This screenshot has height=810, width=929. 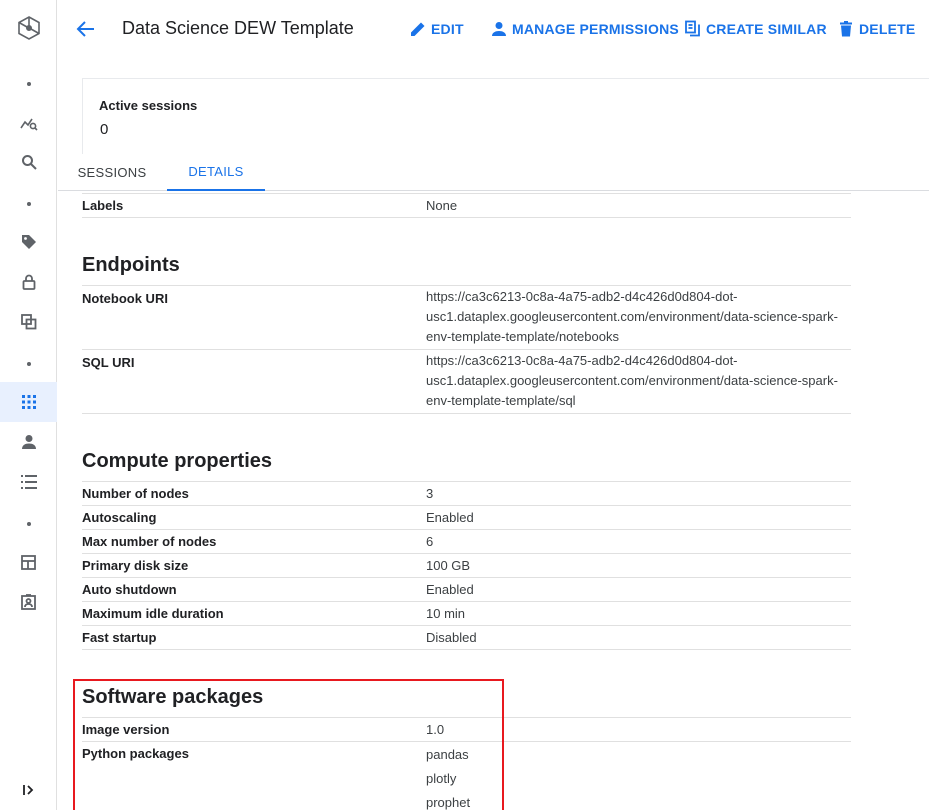 I want to click on endpoints-heading: Endpoints, so click(x=131, y=265).